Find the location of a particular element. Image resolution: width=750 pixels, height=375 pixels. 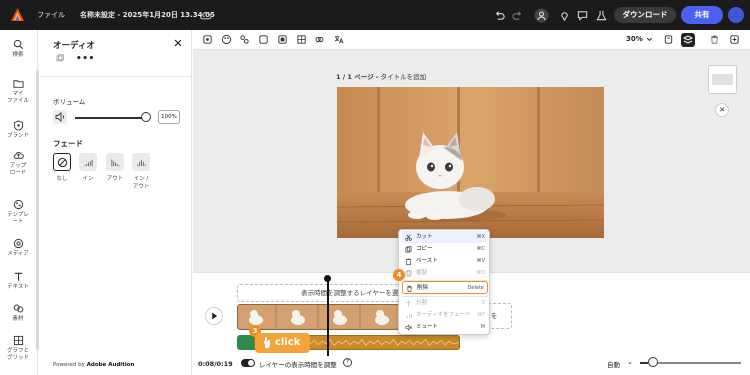

play-icon is located at coordinates (215, 316).